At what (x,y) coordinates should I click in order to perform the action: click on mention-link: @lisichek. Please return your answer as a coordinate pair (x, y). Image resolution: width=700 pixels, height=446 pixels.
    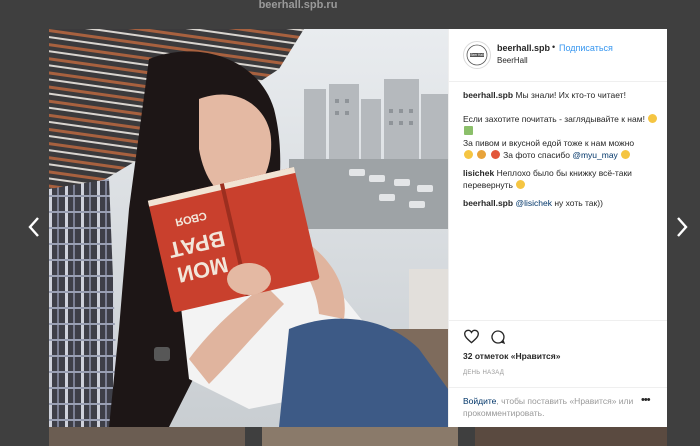
    Looking at the image, I should click on (533, 203).